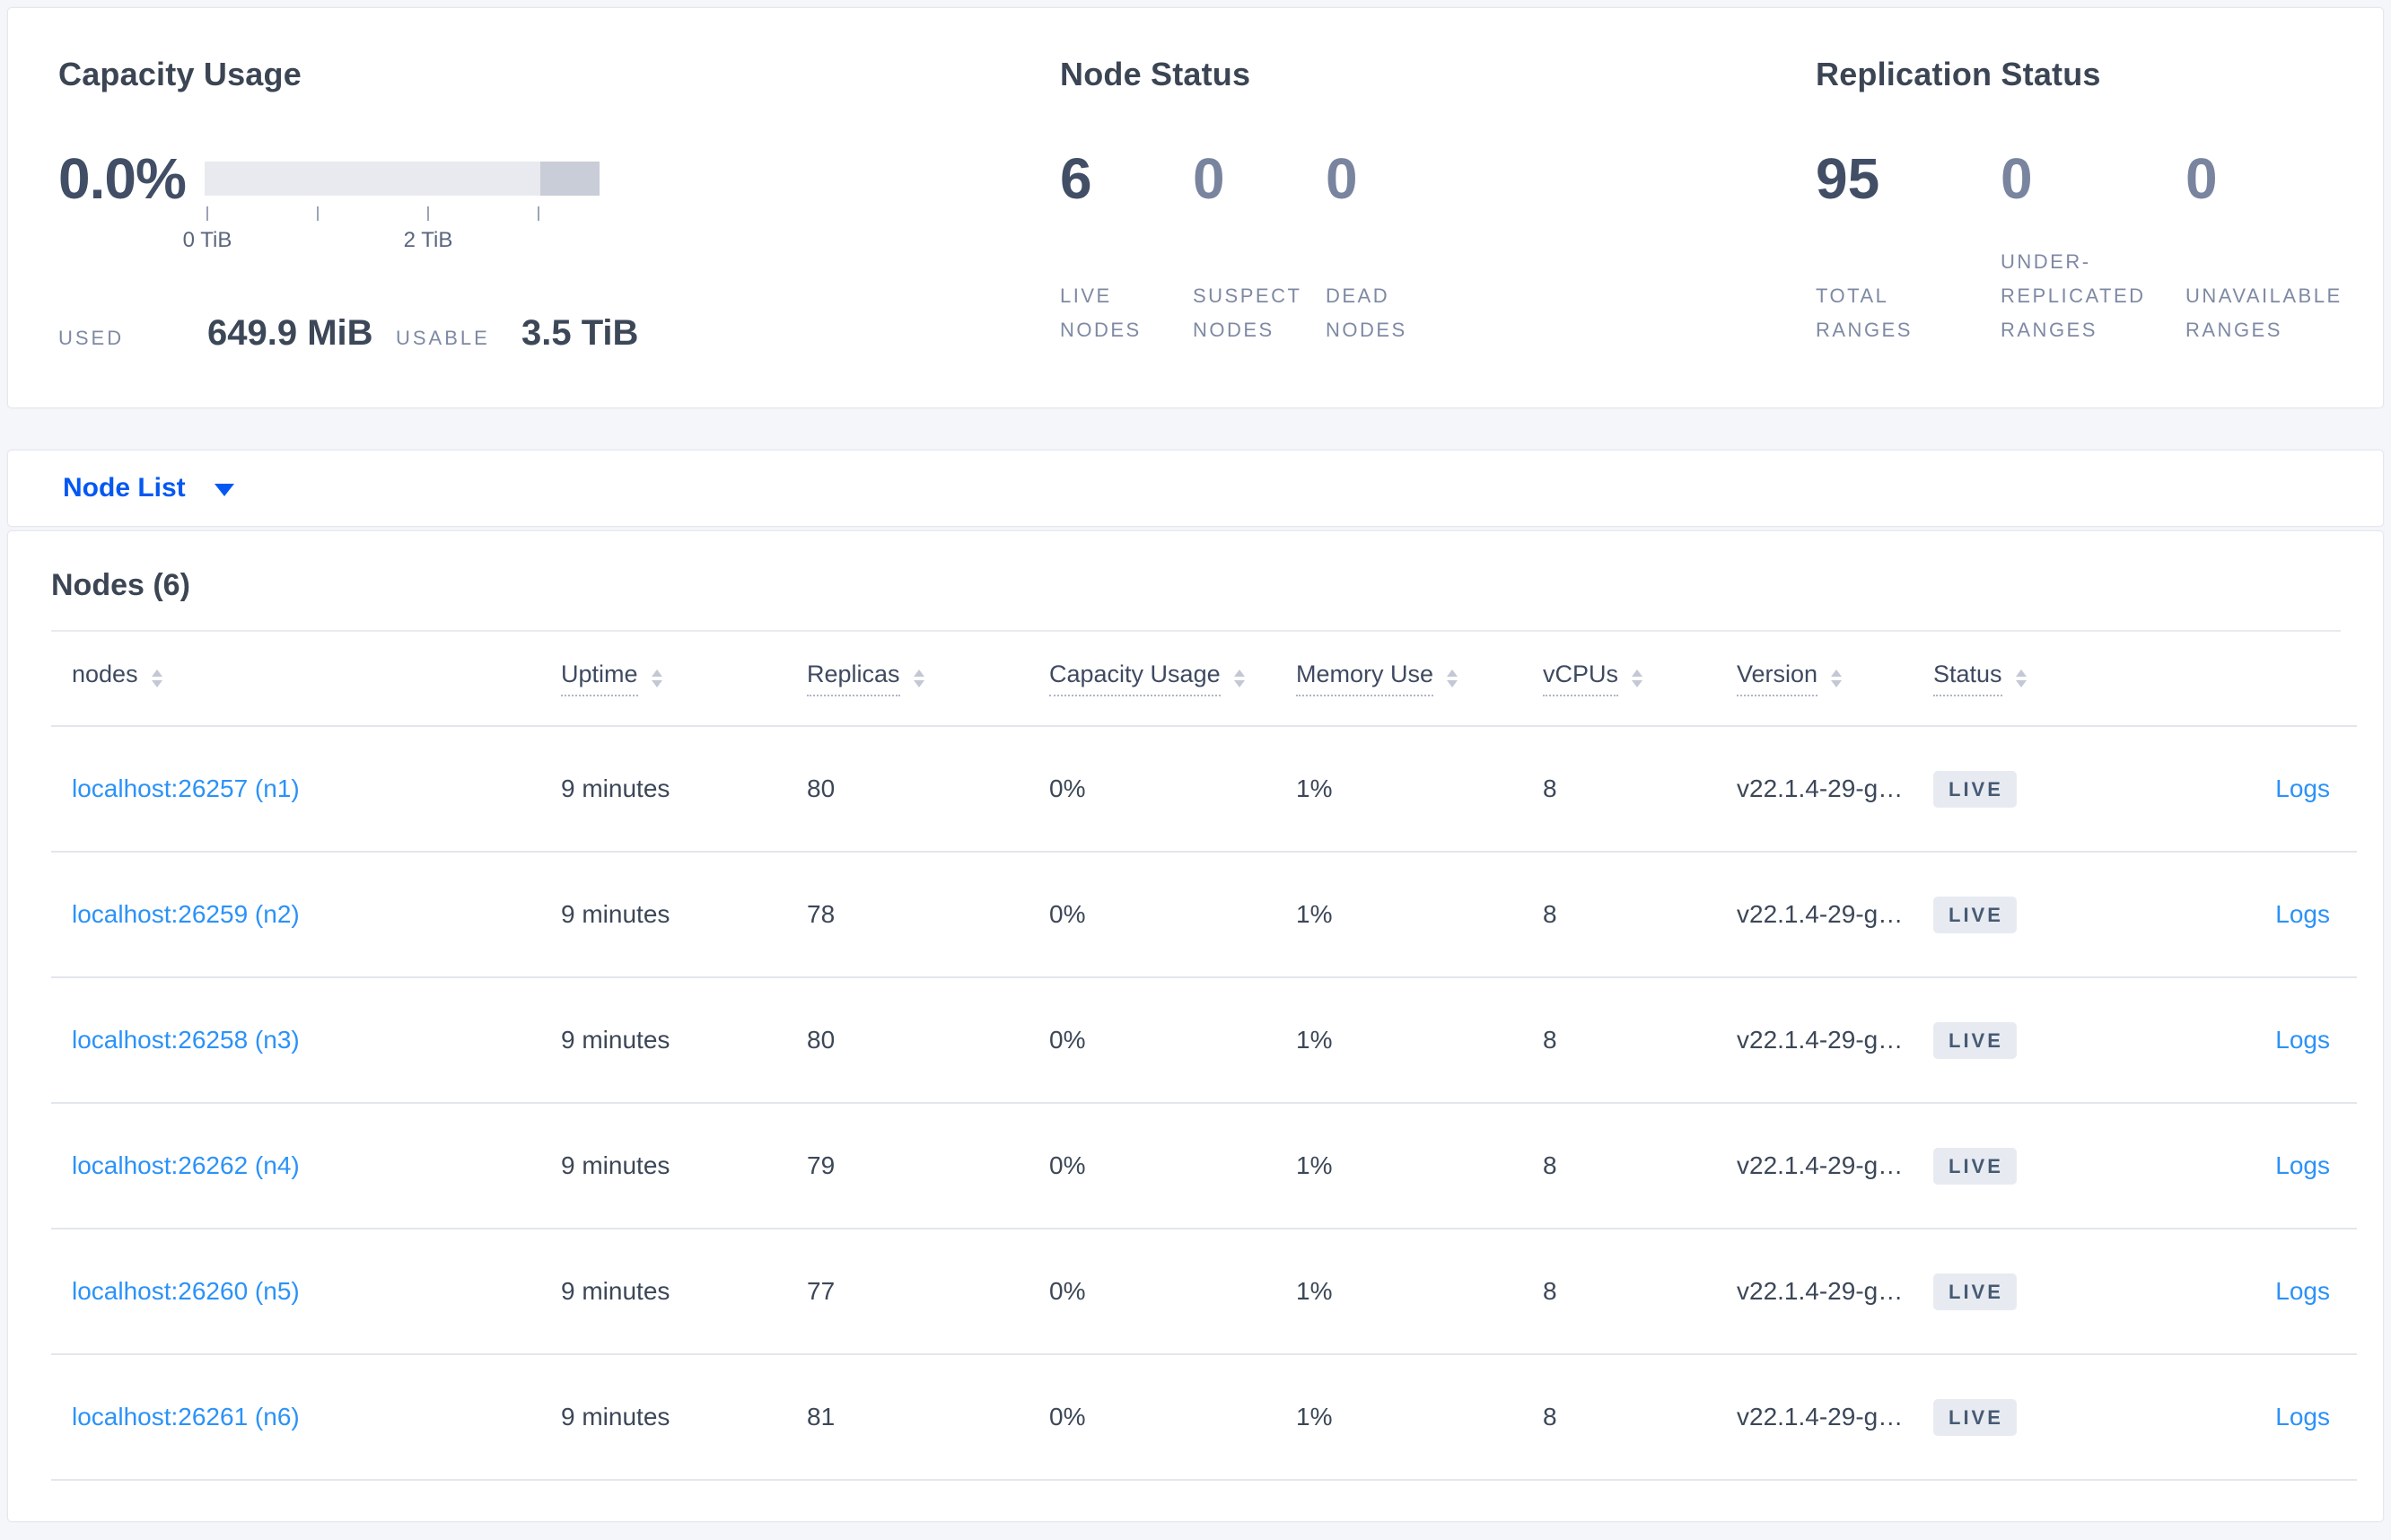 The height and width of the screenshot is (1540, 2391). I want to click on replicas-cell: 80, so click(908, 1039).